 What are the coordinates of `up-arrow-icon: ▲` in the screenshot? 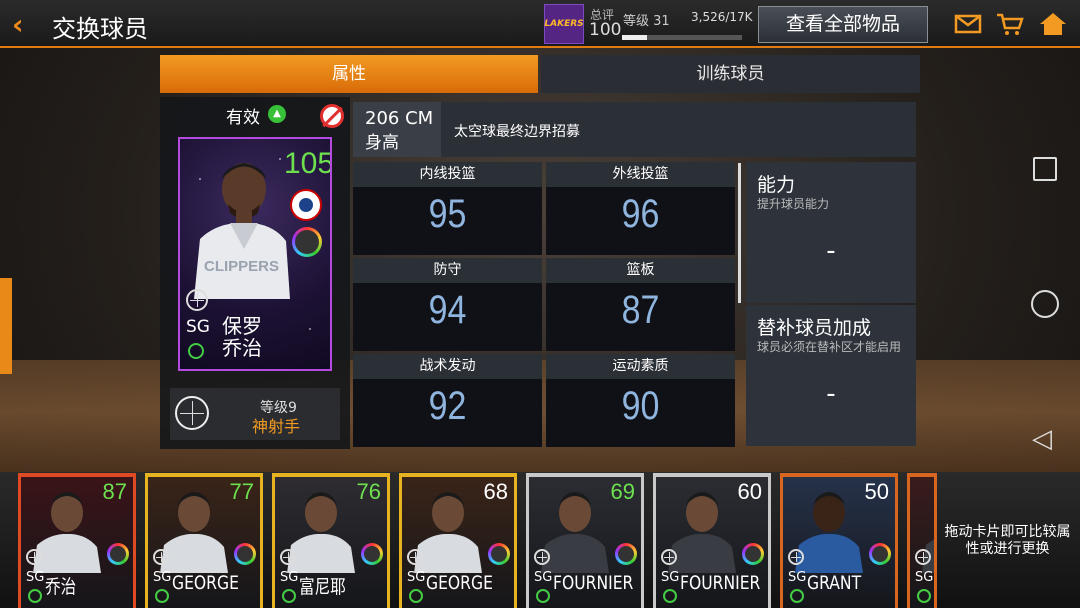 It's located at (277, 114).